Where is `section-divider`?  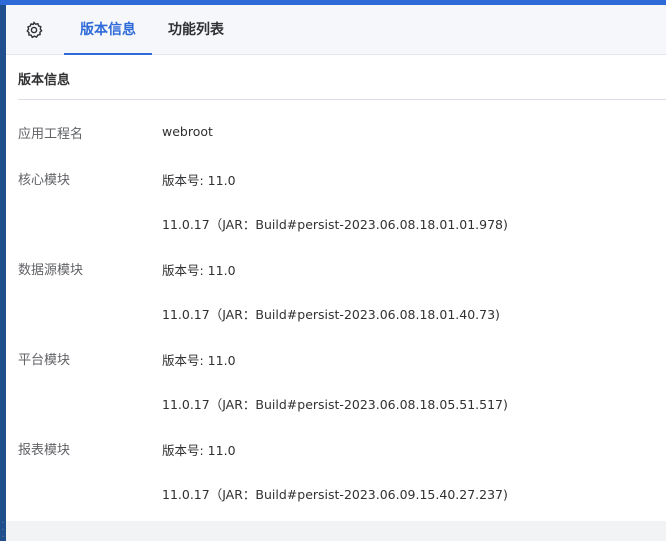 section-divider is located at coordinates (342, 99).